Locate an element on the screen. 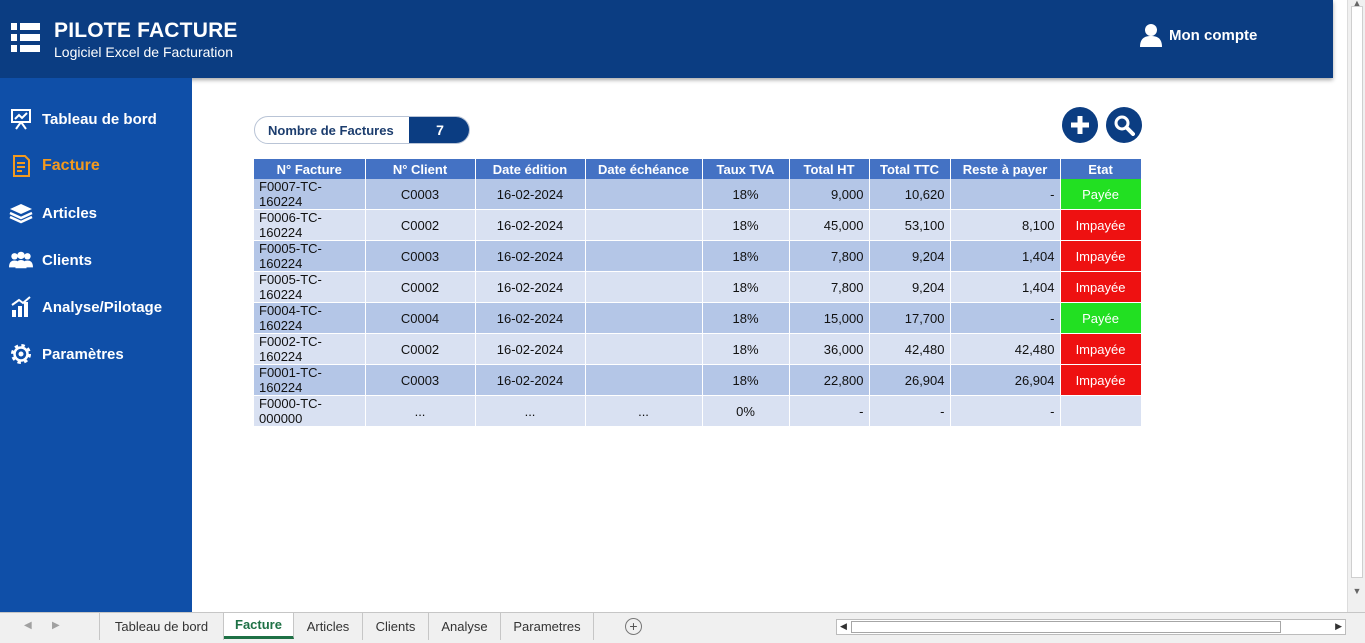  sheet-tab-tableau-de-bord: Tableau de bord is located at coordinates (161, 626).